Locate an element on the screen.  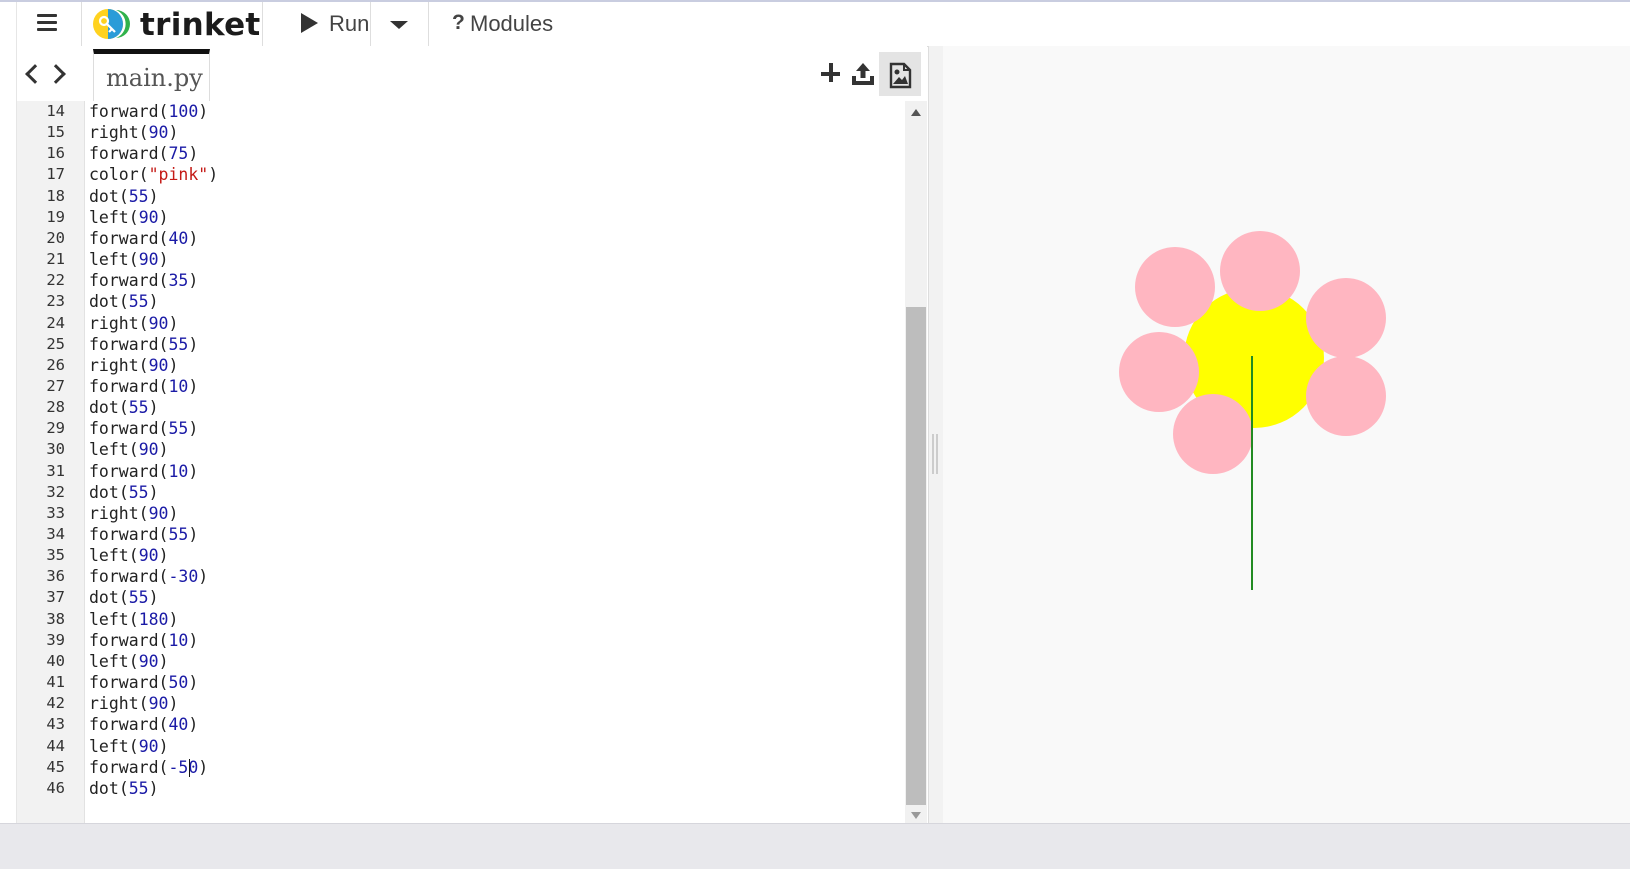
line-number: 24 is located at coordinates (55, 322).